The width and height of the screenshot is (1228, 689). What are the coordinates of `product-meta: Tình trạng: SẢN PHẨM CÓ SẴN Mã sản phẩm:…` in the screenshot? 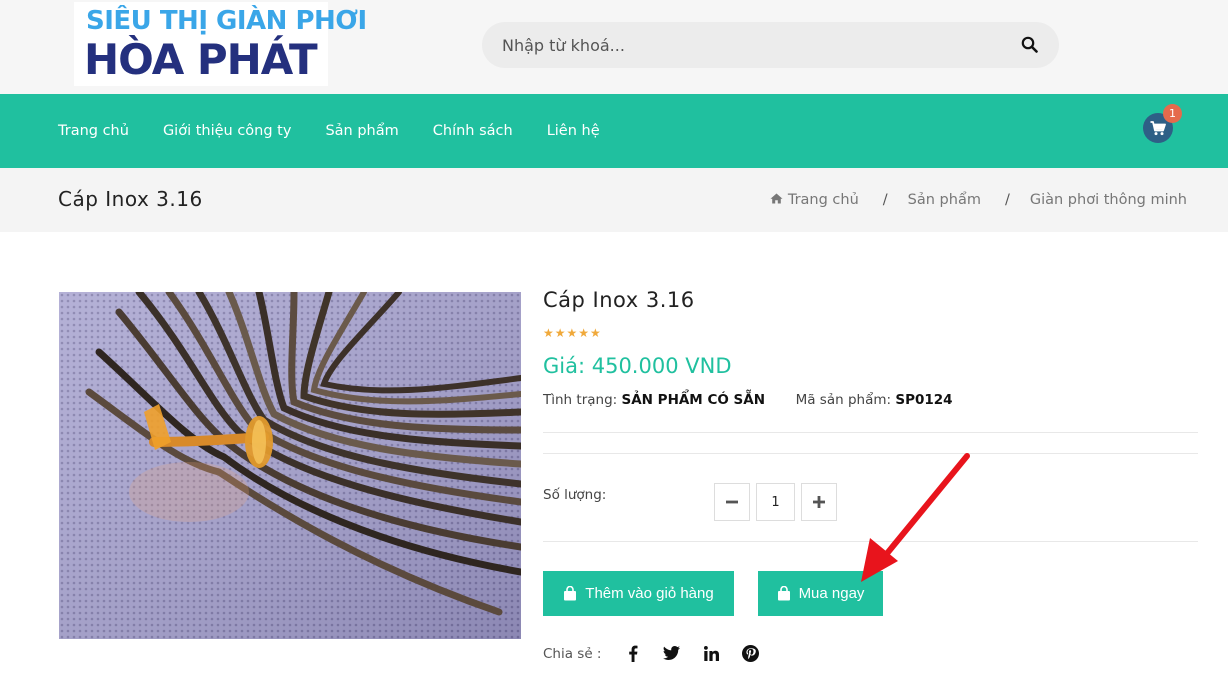 It's located at (748, 400).